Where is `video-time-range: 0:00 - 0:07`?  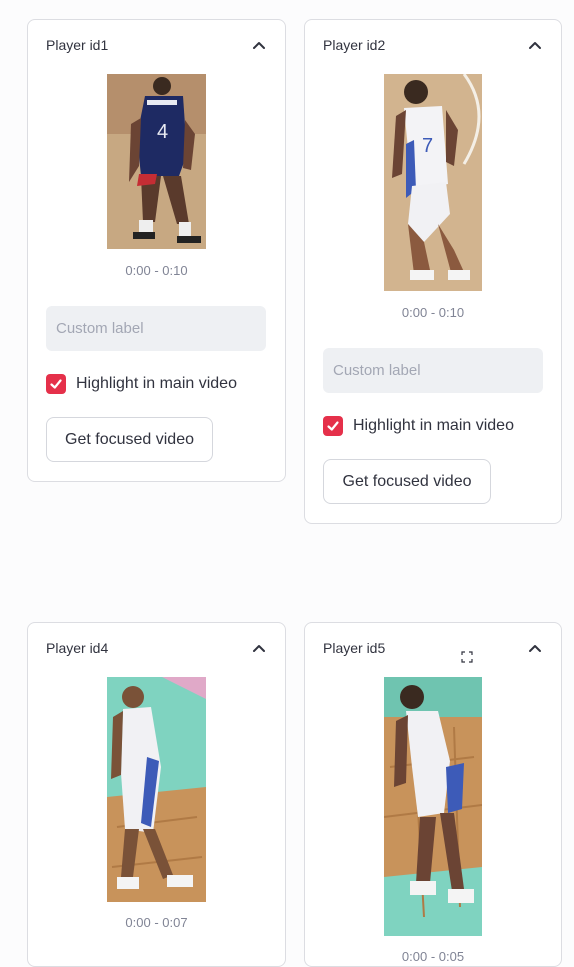 video-time-range: 0:00 - 0:07 is located at coordinates (156, 922).